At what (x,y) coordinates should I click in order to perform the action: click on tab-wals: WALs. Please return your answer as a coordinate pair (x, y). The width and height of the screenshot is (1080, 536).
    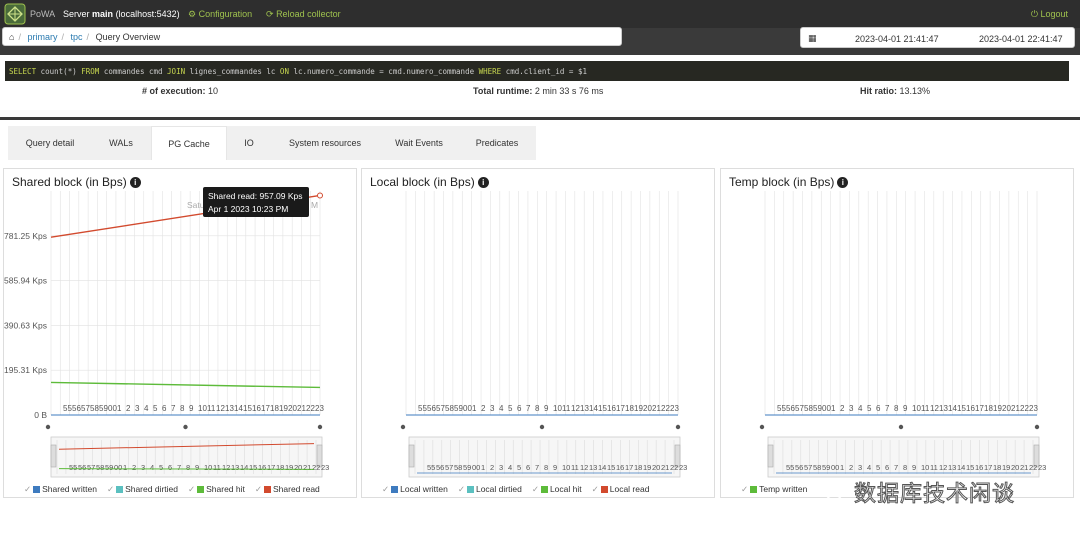
    Looking at the image, I should click on (121, 143).